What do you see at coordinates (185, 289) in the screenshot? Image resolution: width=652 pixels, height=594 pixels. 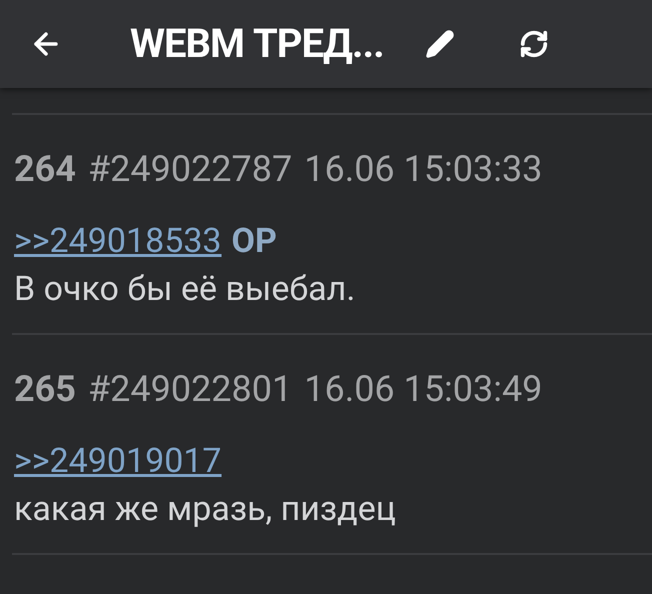 I see `post-text: В очко бы её выебал.` at bounding box center [185, 289].